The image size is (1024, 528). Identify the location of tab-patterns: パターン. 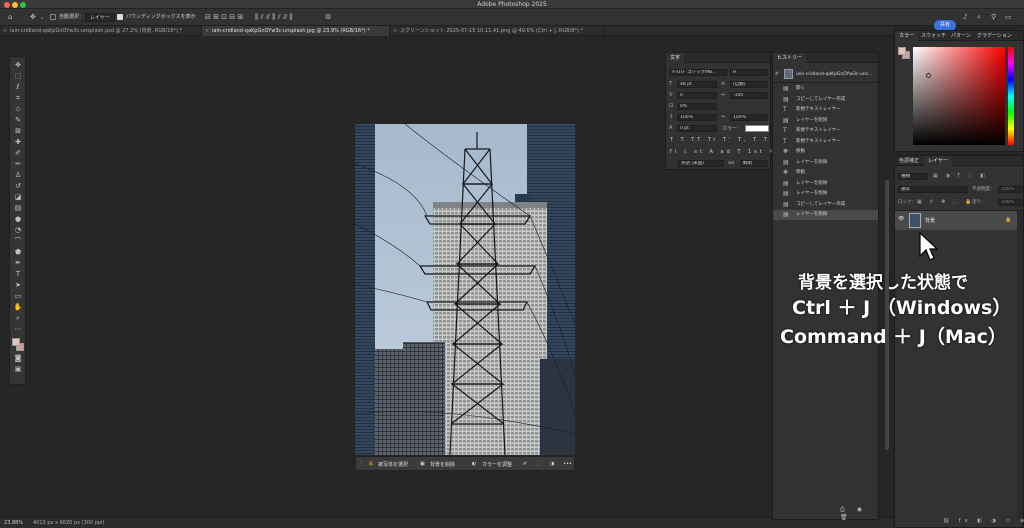
(961, 36).